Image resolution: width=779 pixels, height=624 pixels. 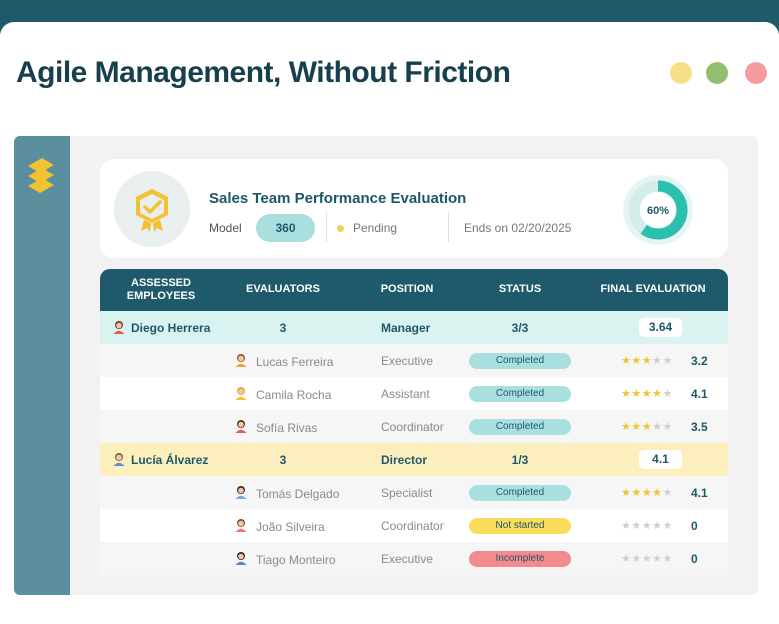 I want to click on table-row-employee: Lucía Álvarez 3 Director 1/3 4.1, so click(x=414, y=459).